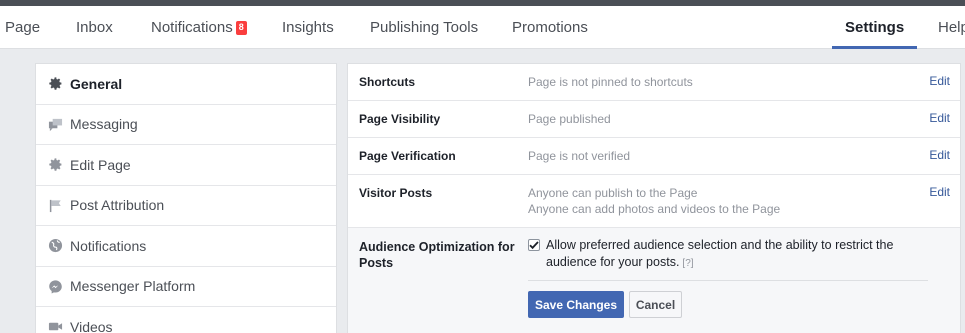  I want to click on nav-tab-promotions: Promotions, so click(550, 27).